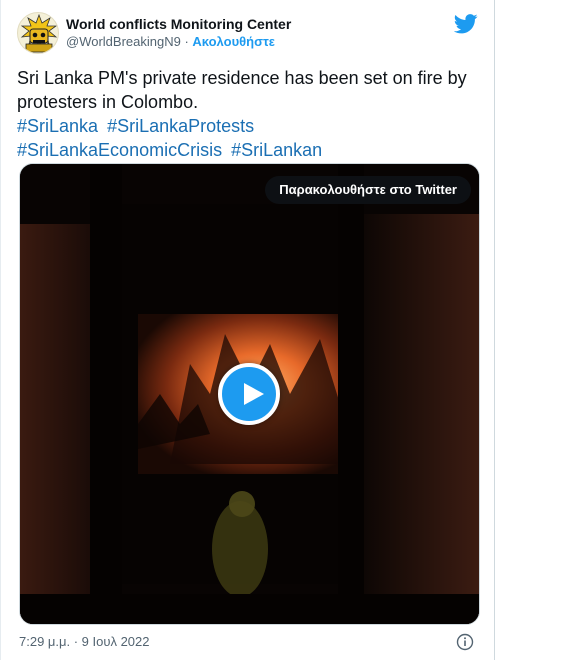  Describe the element at coordinates (119, 150) in the screenshot. I see `hashtag-link: #SriLankaEconomicCrisis` at that location.